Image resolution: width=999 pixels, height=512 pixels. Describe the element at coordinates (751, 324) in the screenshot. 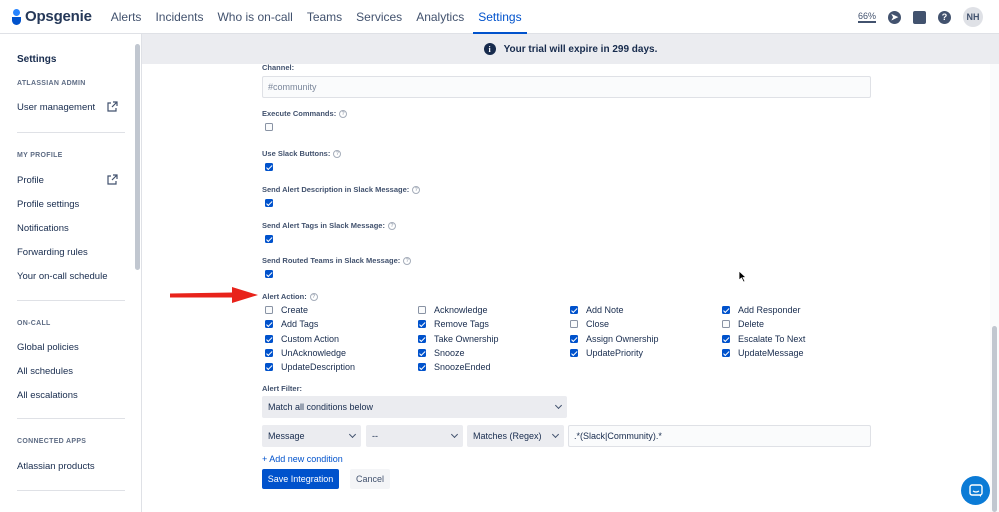

I see `alert-action-label: Delete` at that location.